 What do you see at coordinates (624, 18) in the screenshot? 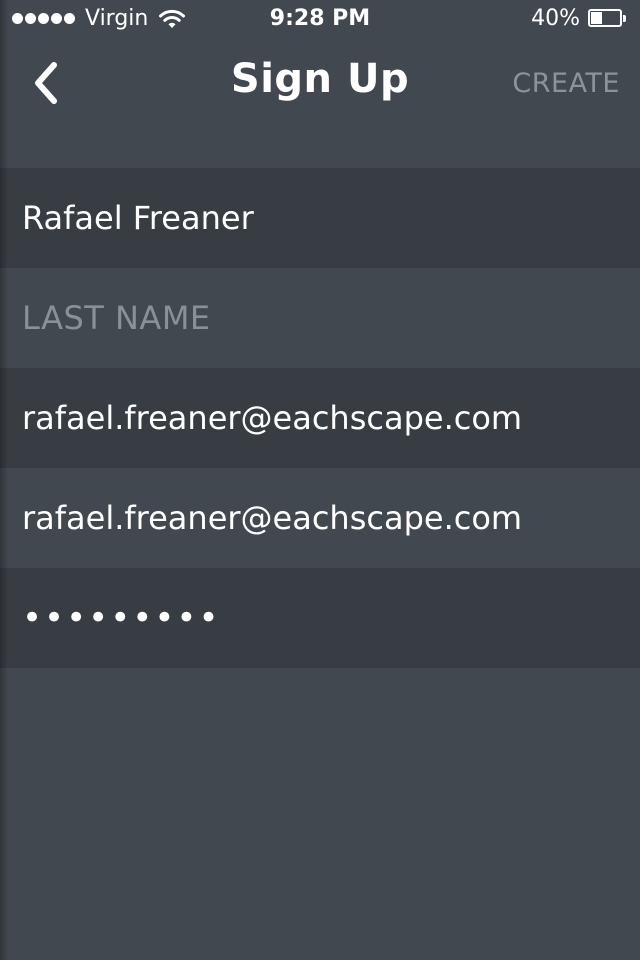
I see `battery-tip` at bounding box center [624, 18].